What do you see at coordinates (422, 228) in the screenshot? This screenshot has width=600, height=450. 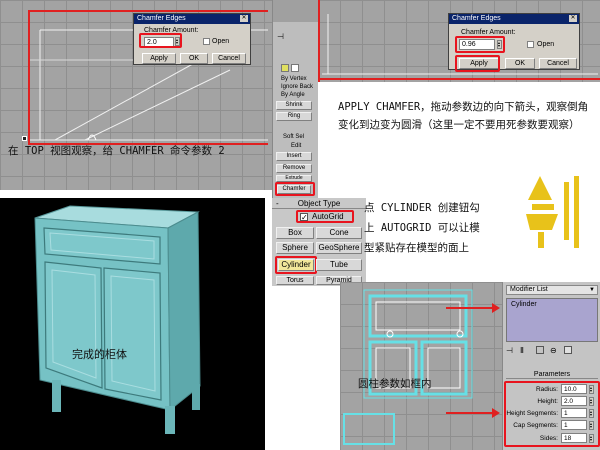 I see `panel4-caption: 点 CYLINDER 创建钮勾上 AUTOGRID 可以让模型紧贴存在模型的面上` at bounding box center [422, 228].